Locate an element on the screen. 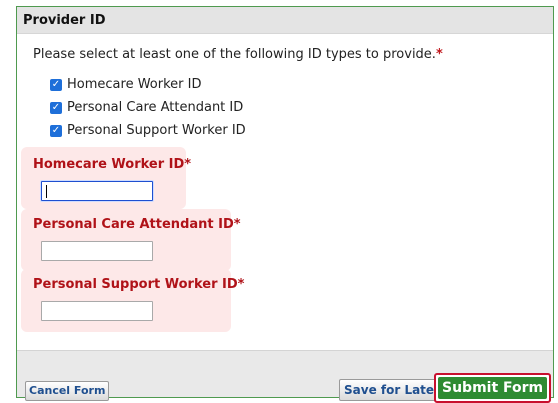  text-caret is located at coordinates (46, 191).